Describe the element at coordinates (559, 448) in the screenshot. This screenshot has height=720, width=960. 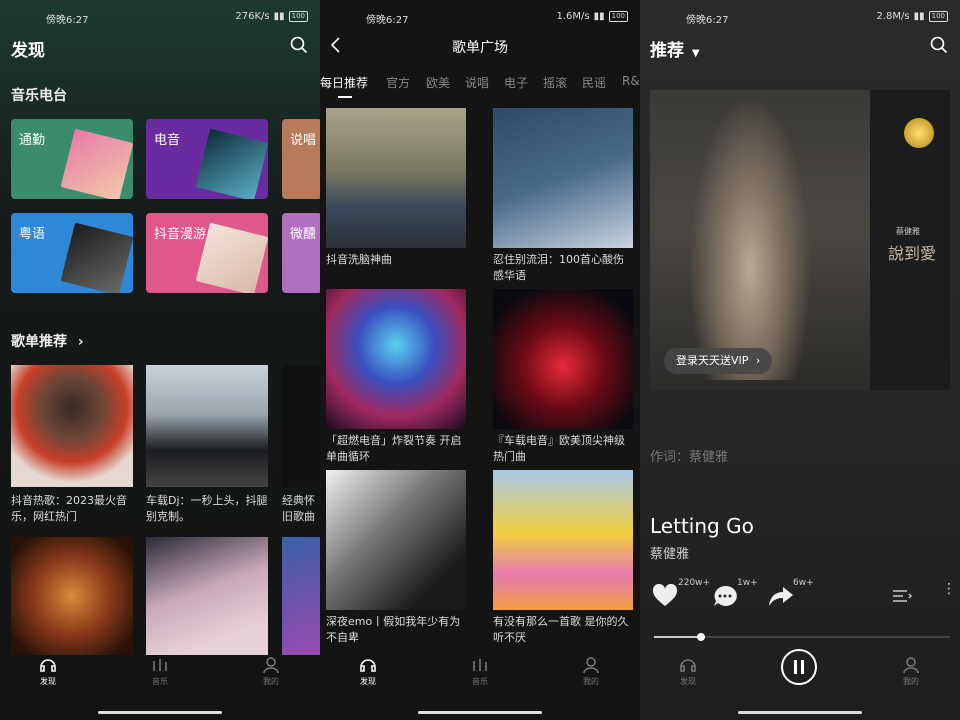
I see `playlist-caption: 『车载电音』欧美顶尖神级热门曲` at that location.